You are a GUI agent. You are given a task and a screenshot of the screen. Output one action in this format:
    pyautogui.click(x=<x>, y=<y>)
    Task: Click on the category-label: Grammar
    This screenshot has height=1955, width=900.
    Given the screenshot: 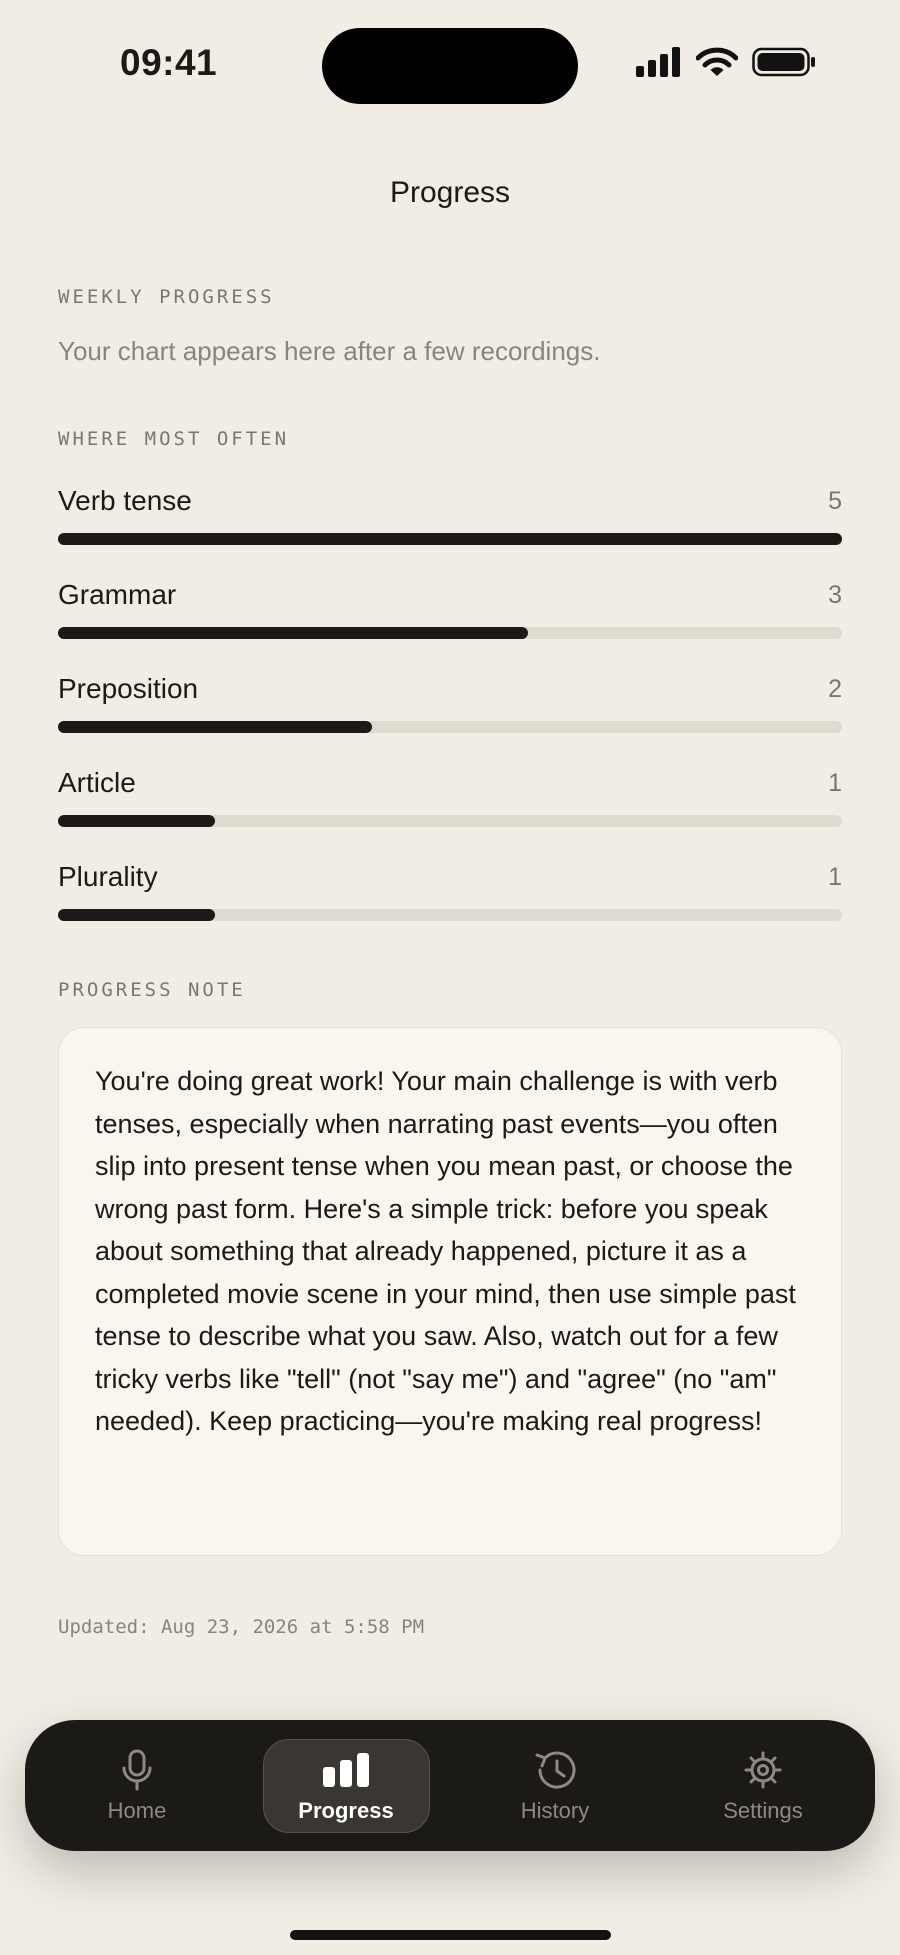 What is the action you would take?
    pyautogui.click(x=117, y=594)
    